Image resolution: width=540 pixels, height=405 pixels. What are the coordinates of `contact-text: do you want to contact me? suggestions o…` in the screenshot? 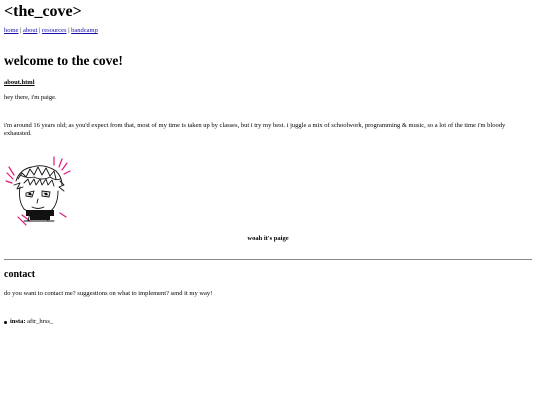 It's located at (108, 293).